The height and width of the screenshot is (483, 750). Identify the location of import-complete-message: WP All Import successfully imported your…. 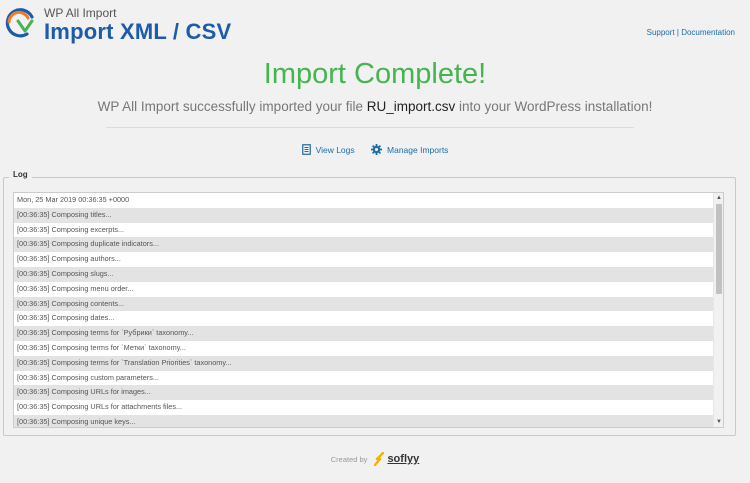
(375, 106).